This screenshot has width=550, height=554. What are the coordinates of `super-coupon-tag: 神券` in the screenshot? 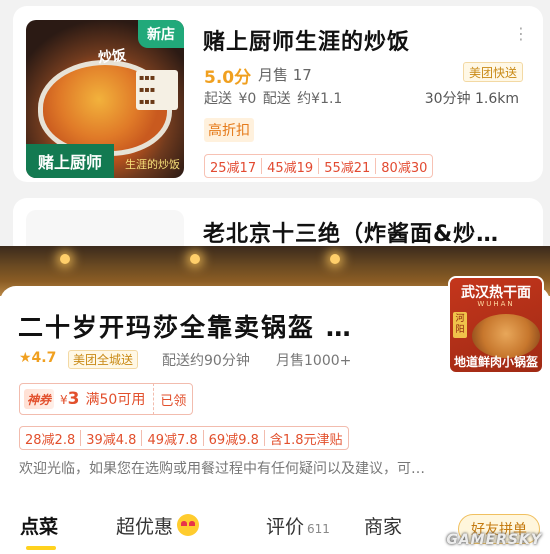 It's located at (39, 399).